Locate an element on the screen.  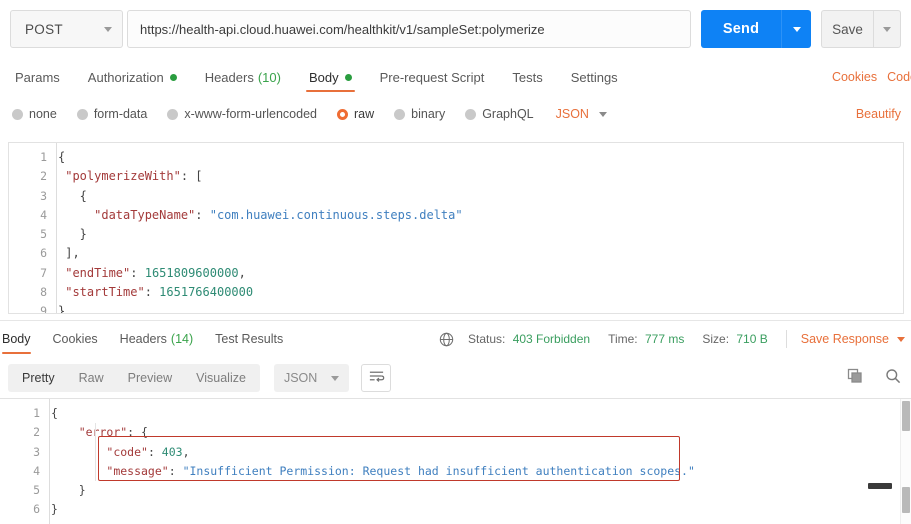
response-scrollbar-vertical is located at coordinates (905, 461).